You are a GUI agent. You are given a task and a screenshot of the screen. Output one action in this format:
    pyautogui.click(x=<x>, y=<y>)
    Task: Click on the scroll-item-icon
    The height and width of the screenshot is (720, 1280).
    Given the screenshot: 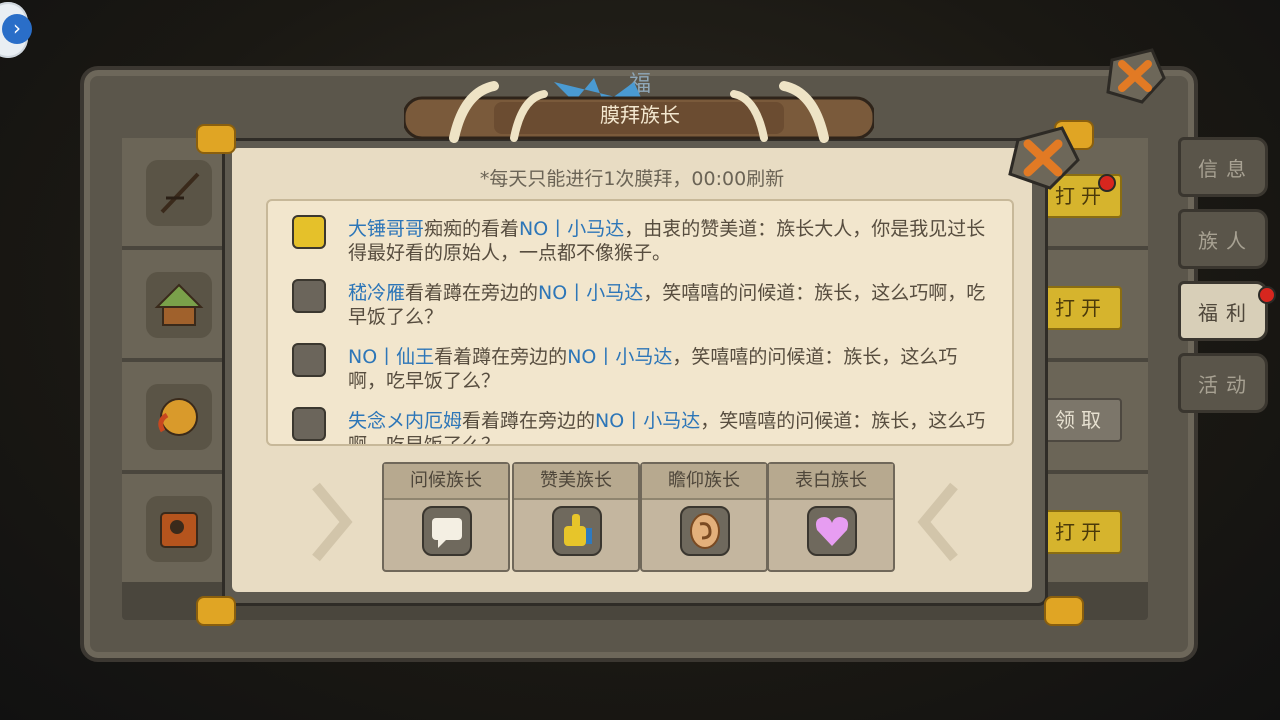 What is the action you would take?
    pyautogui.click(x=179, y=529)
    